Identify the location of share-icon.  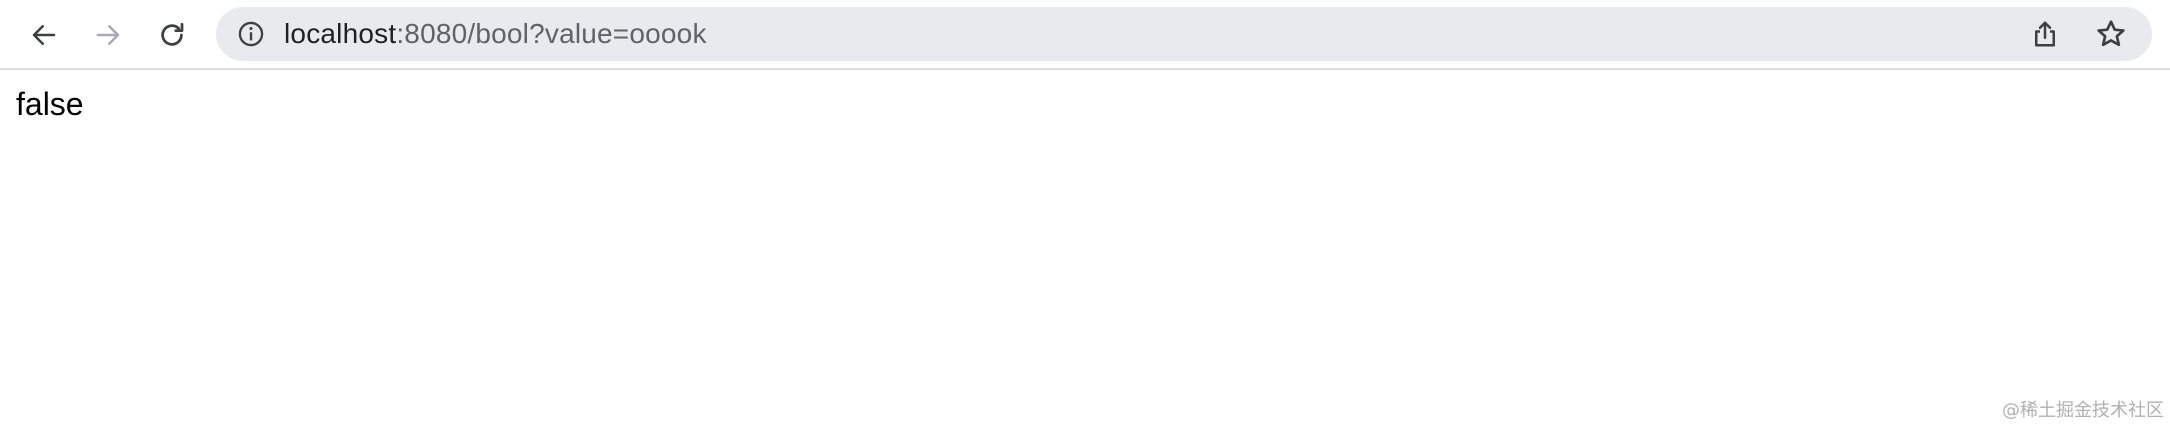
(2045, 34).